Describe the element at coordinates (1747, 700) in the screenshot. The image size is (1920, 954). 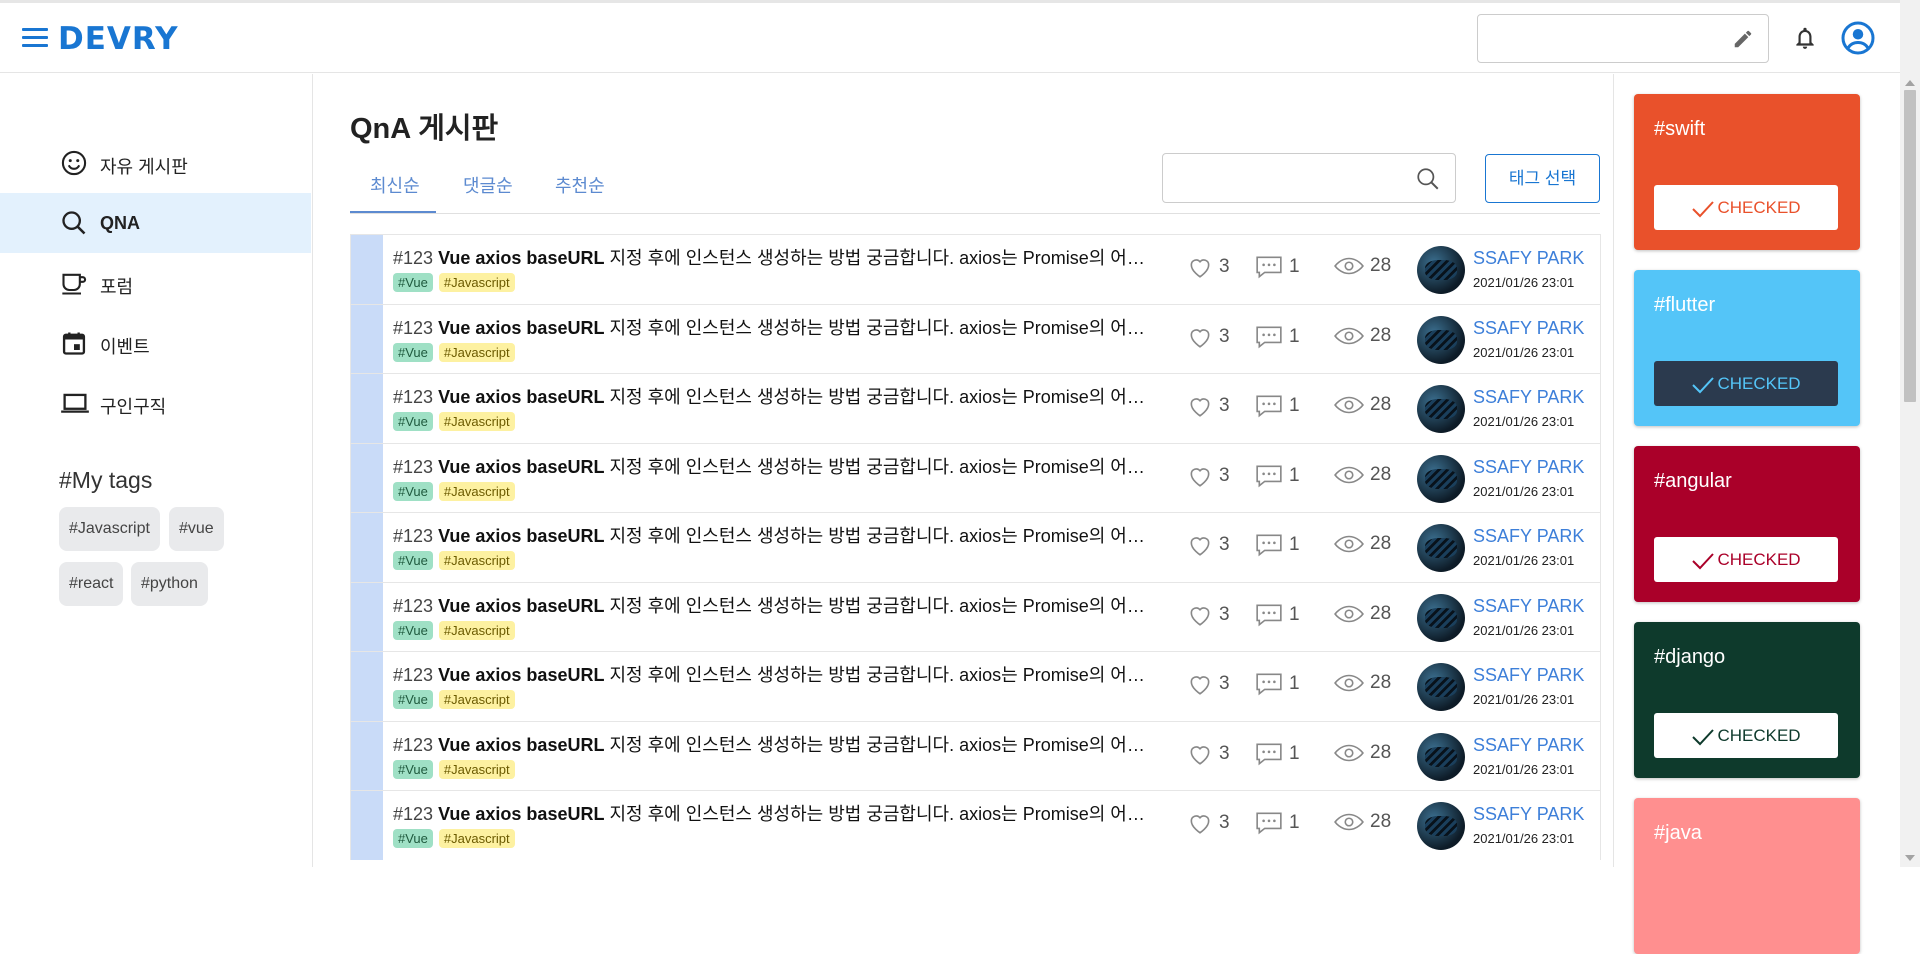
I see `tag-card: #django CHECKED` at that location.